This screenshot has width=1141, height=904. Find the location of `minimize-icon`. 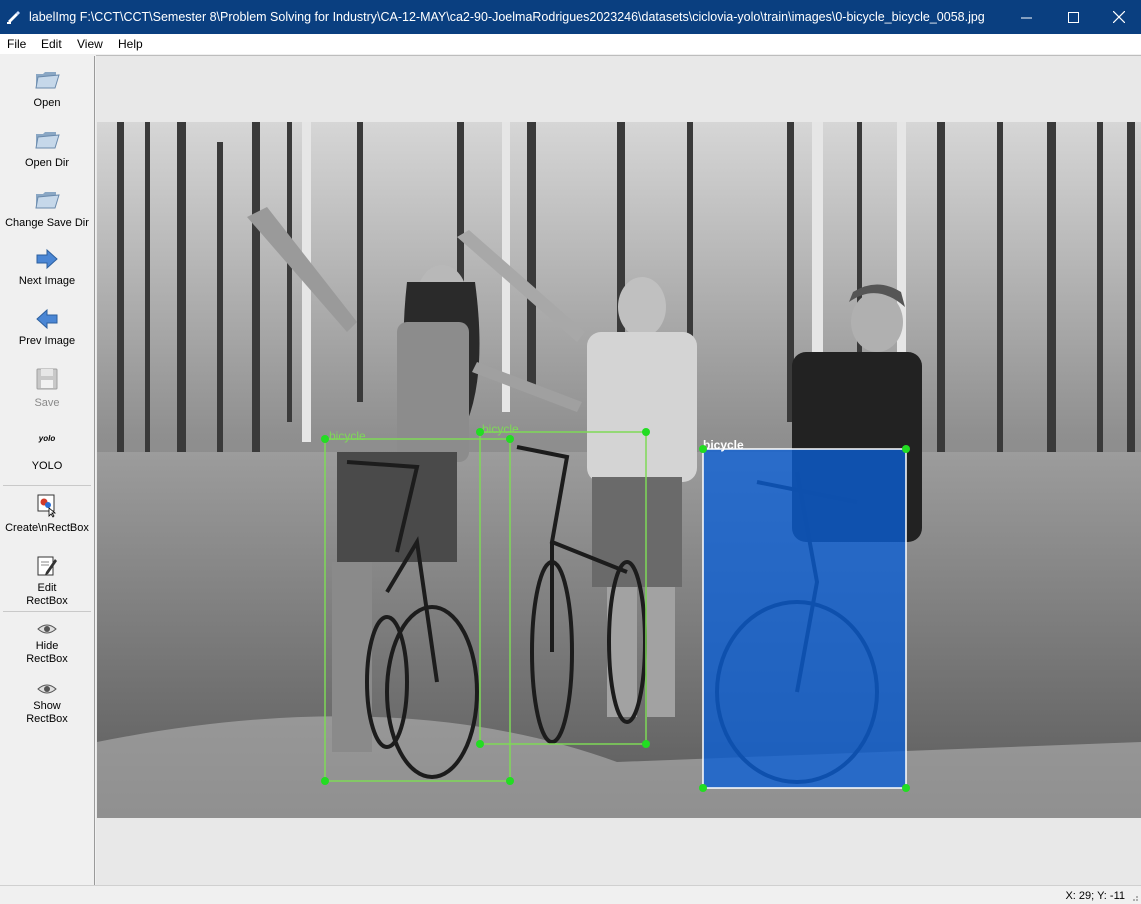

minimize-icon is located at coordinates (1026, 17).